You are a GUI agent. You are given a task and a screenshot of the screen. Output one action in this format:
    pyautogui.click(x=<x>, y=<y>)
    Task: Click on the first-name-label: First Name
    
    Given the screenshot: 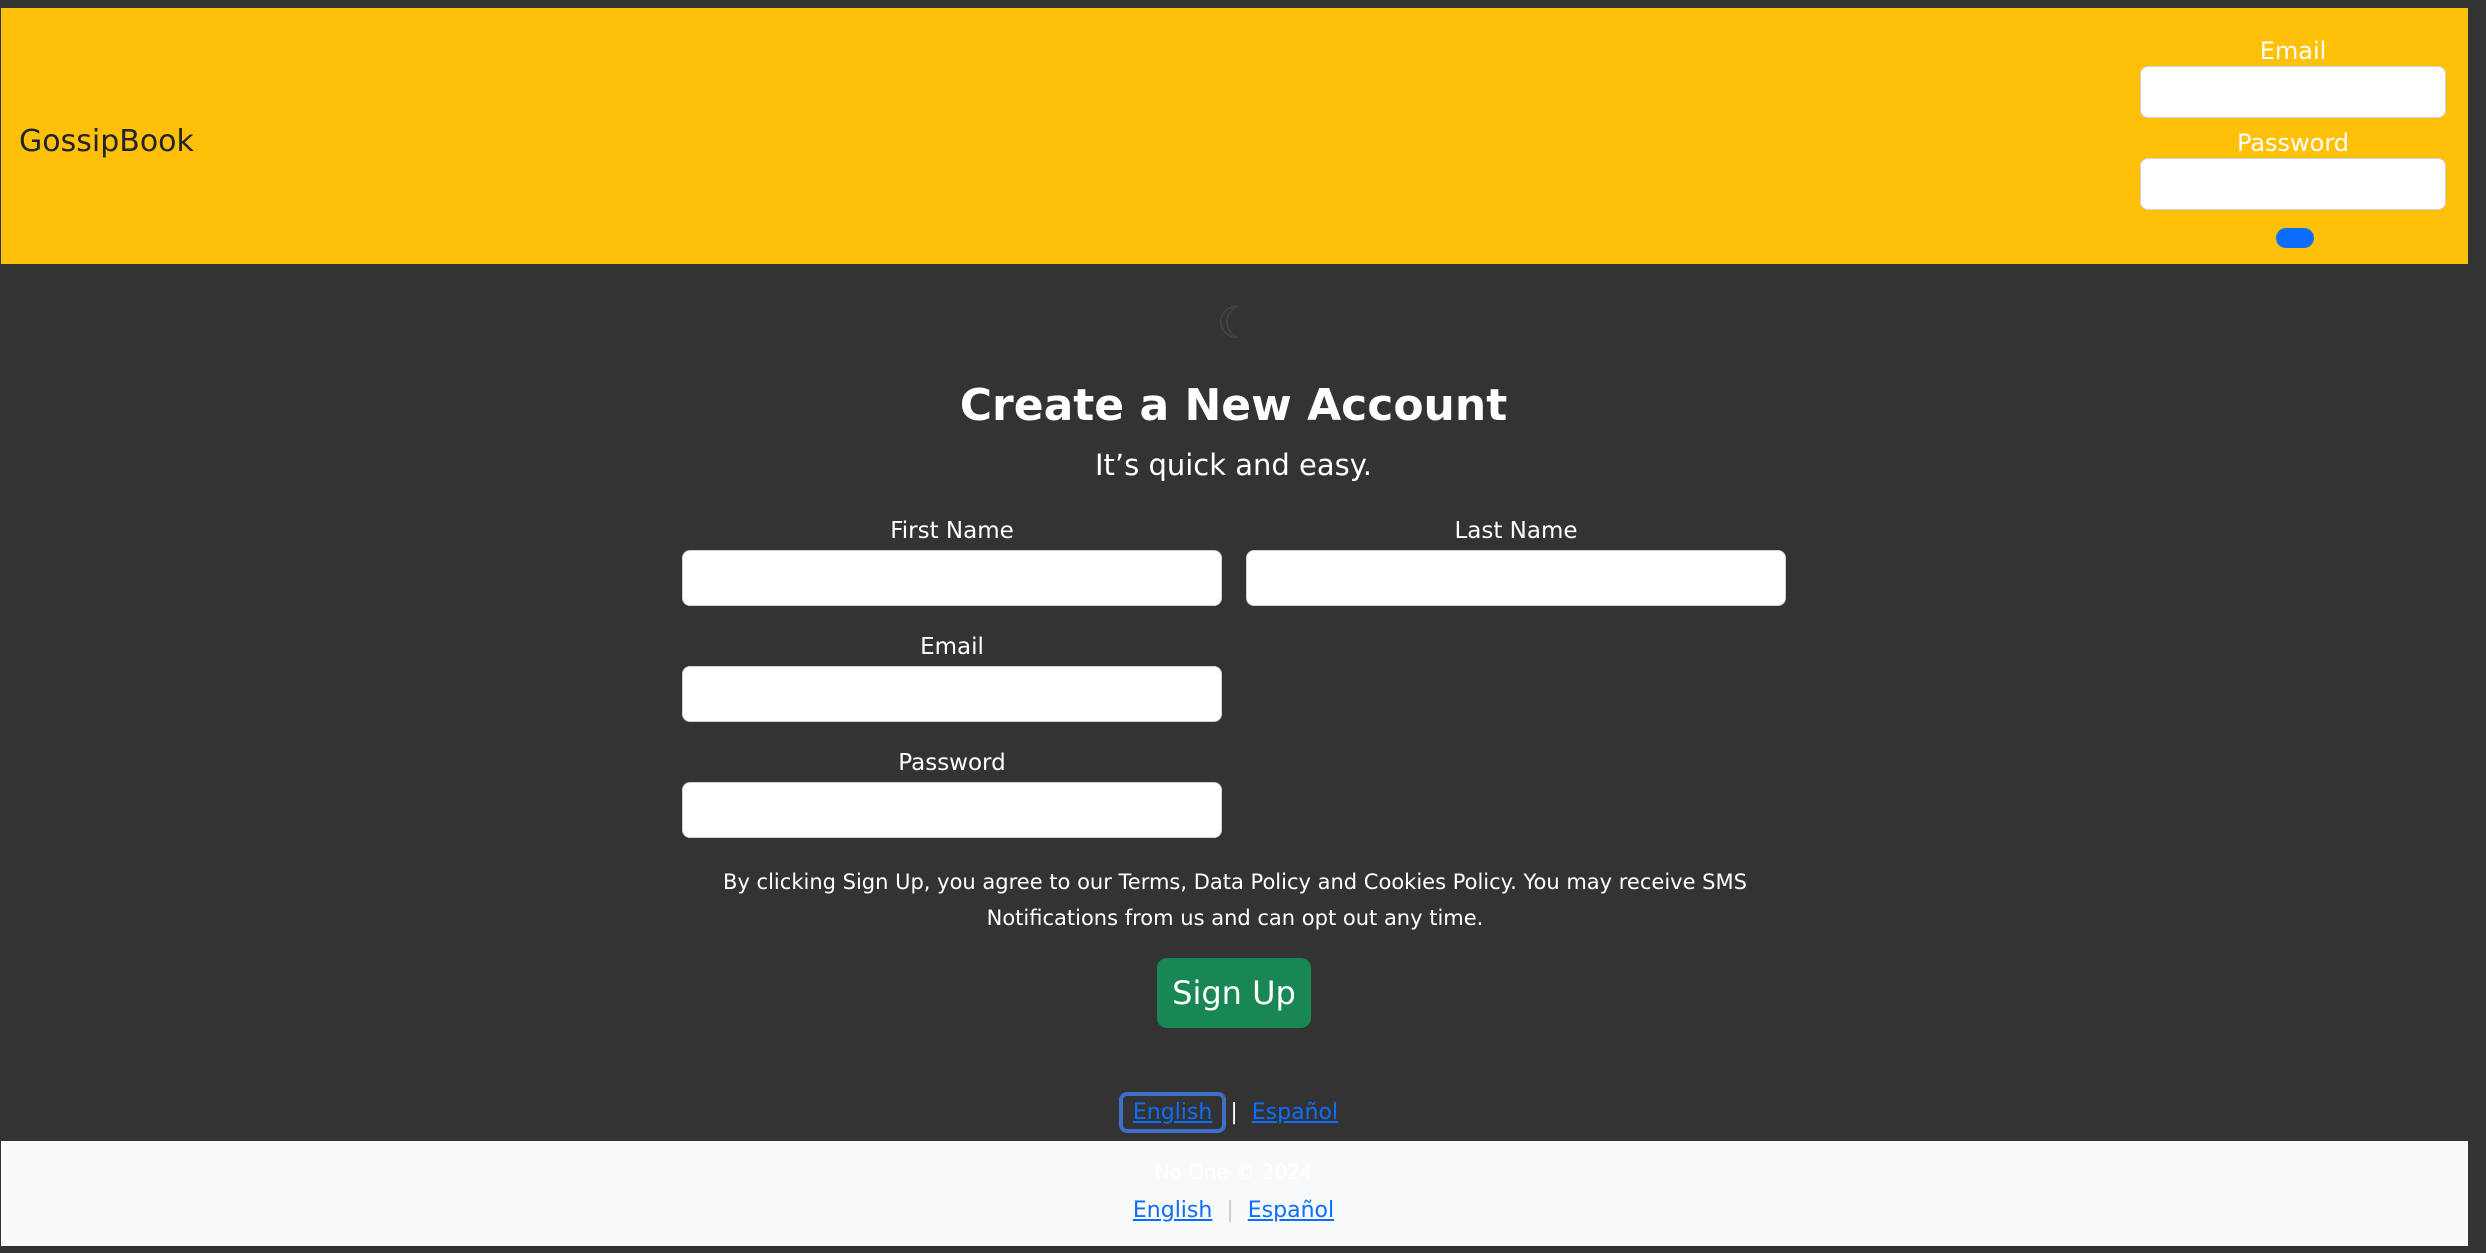 What is the action you would take?
    pyautogui.click(x=952, y=531)
    